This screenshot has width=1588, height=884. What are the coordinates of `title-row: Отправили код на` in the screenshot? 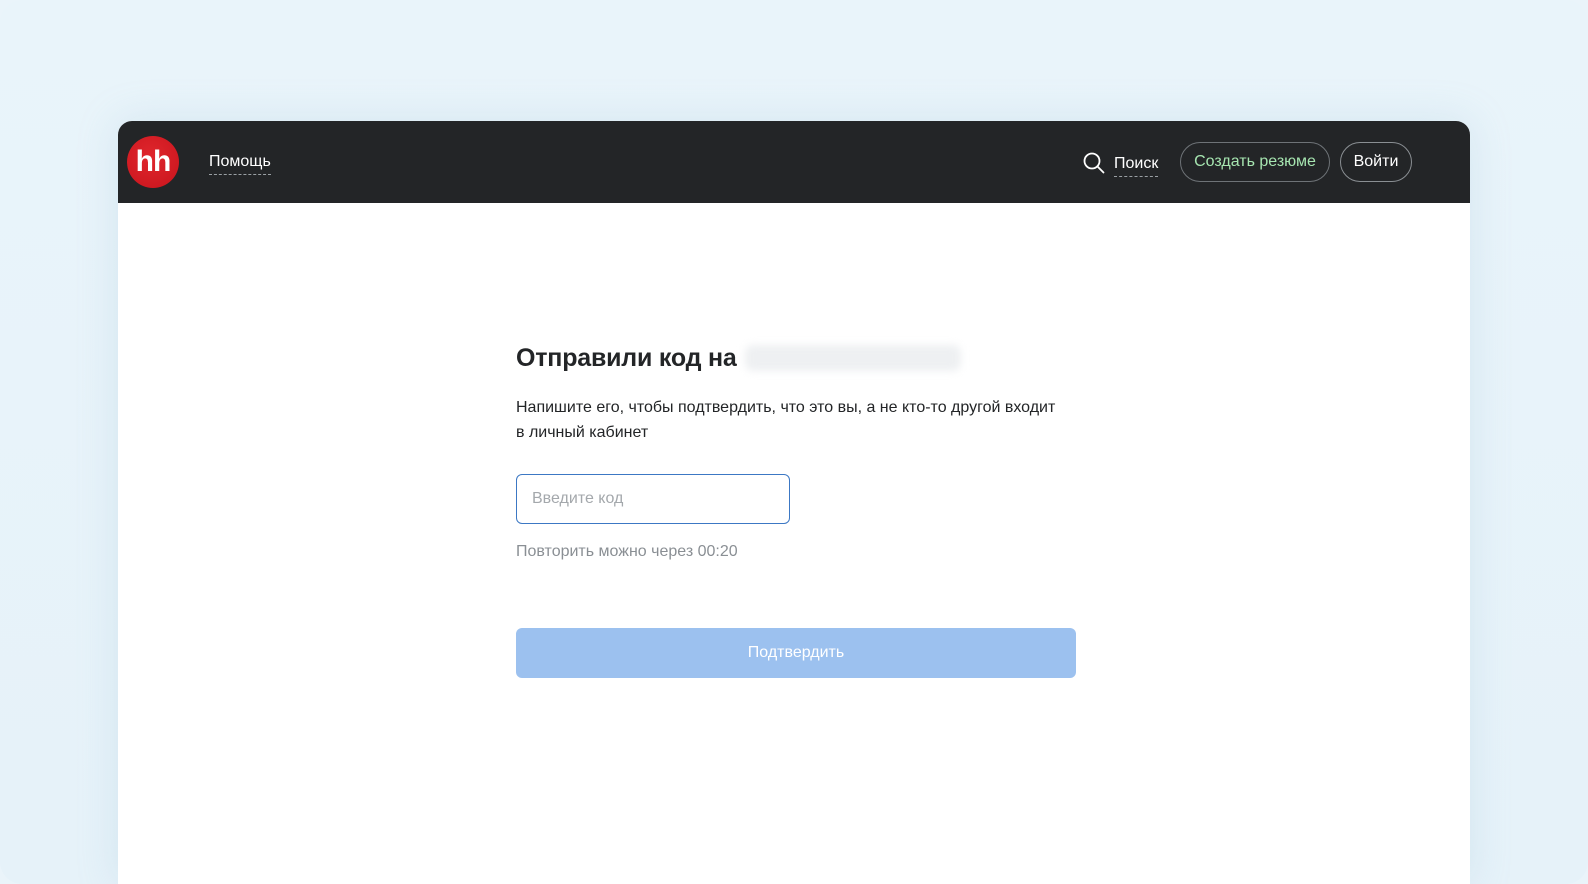 It's located at (796, 358).